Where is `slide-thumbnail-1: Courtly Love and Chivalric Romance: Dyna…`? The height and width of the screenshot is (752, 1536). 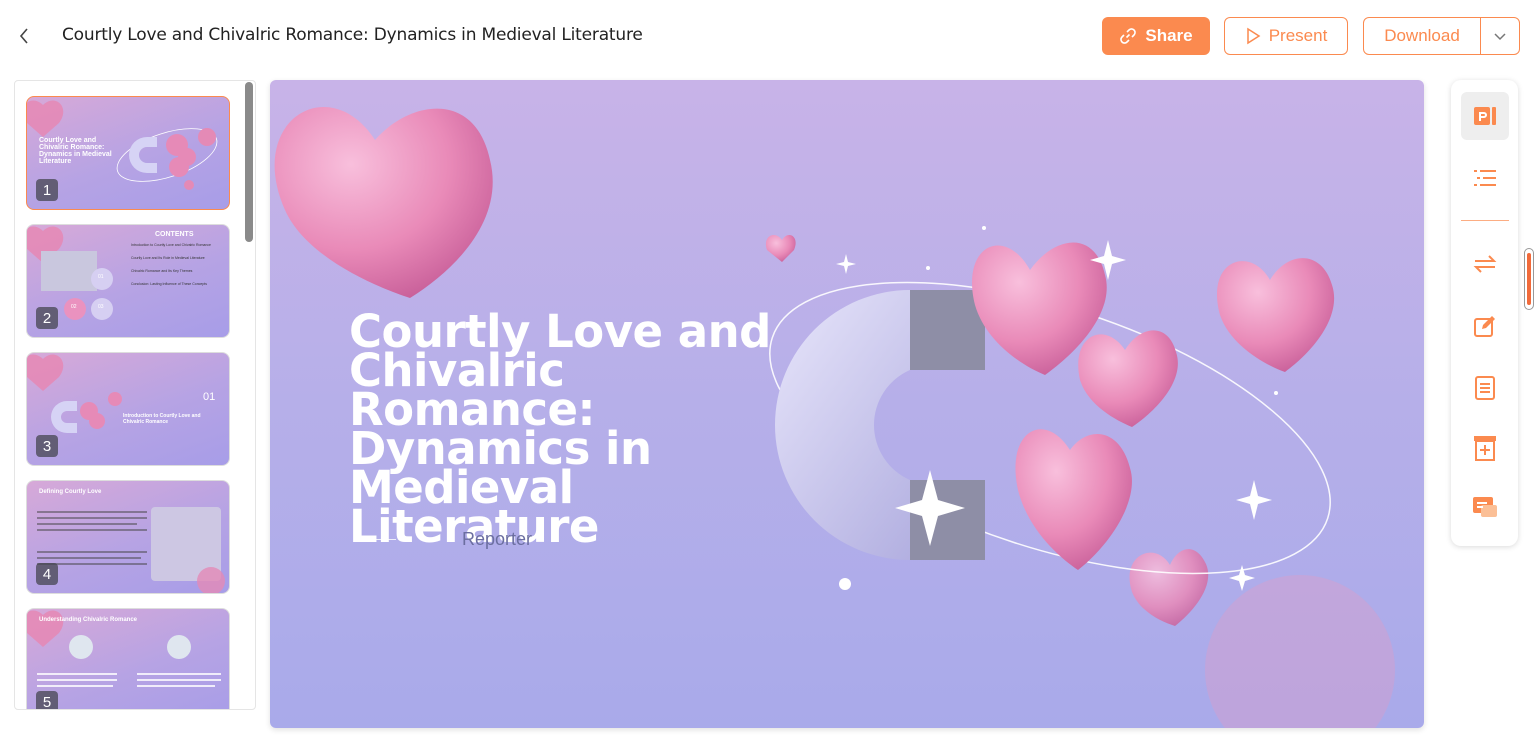 slide-thumbnail-1: Courtly Love and Chivalric Romance: Dyna… is located at coordinates (128, 153).